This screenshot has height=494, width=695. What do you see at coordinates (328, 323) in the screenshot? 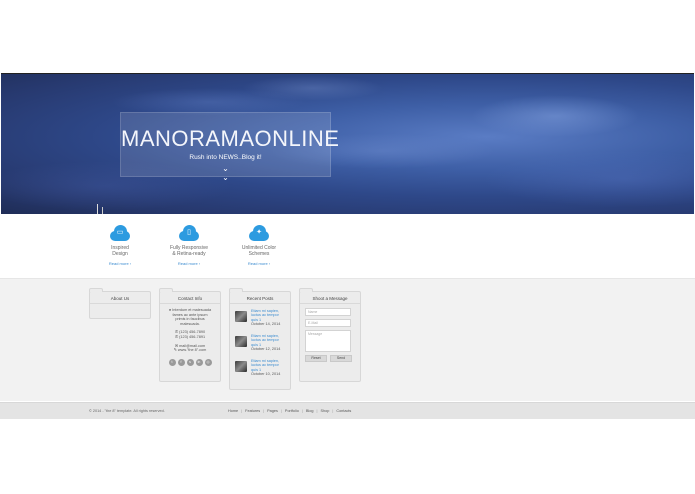
I see `email-field: E-Mail` at bounding box center [328, 323].